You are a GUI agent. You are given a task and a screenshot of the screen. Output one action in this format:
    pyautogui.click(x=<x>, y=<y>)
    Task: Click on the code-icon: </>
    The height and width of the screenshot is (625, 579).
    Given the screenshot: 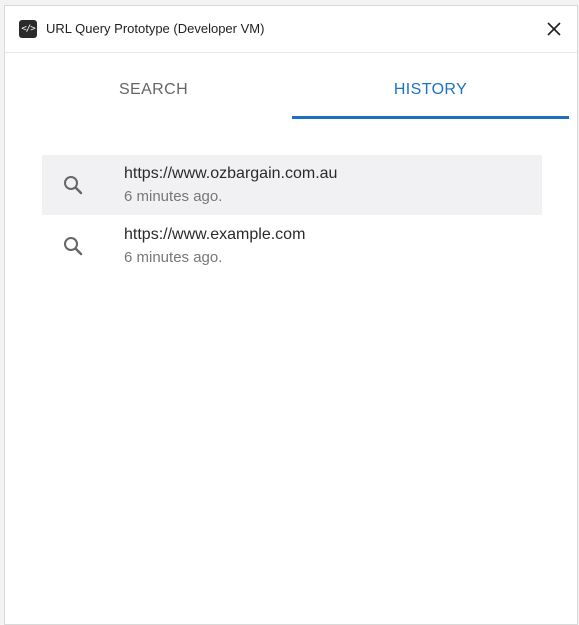 What is the action you would take?
    pyautogui.click(x=28, y=29)
    